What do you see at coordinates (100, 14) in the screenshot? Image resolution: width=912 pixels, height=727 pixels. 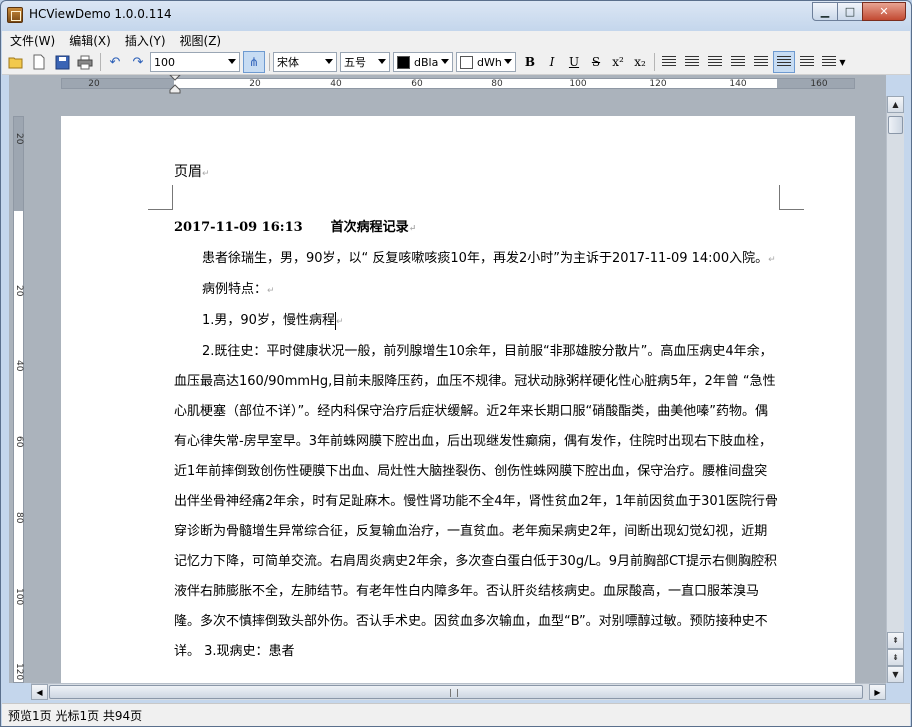 I see `window-title: HCViewDemo 1.0.0.114` at bounding box center [100, 14].